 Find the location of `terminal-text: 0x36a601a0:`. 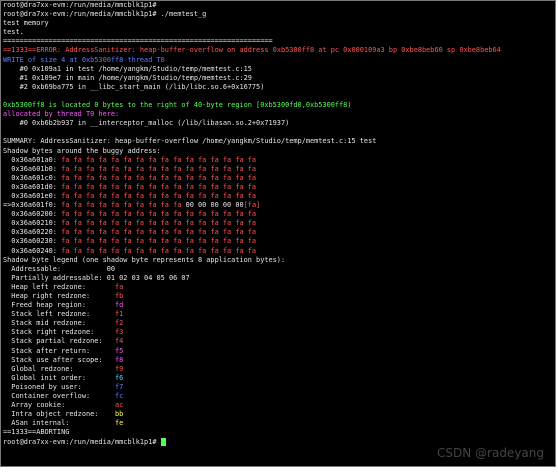

terminal-text: 0x36a601a0: is located at coordinates (32, 159).